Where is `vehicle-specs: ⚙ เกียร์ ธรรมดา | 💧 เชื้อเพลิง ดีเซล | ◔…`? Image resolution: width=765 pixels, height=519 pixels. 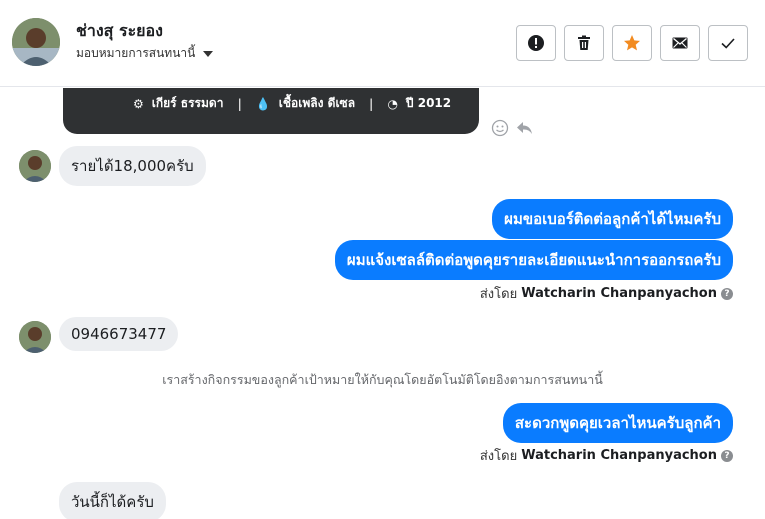 vehicle-specs: ⚙ เกียร์ ธรรมดา | 💧 เชื้อเพลิง ดีเซล | ◔… is located at coordinates (292, 103).